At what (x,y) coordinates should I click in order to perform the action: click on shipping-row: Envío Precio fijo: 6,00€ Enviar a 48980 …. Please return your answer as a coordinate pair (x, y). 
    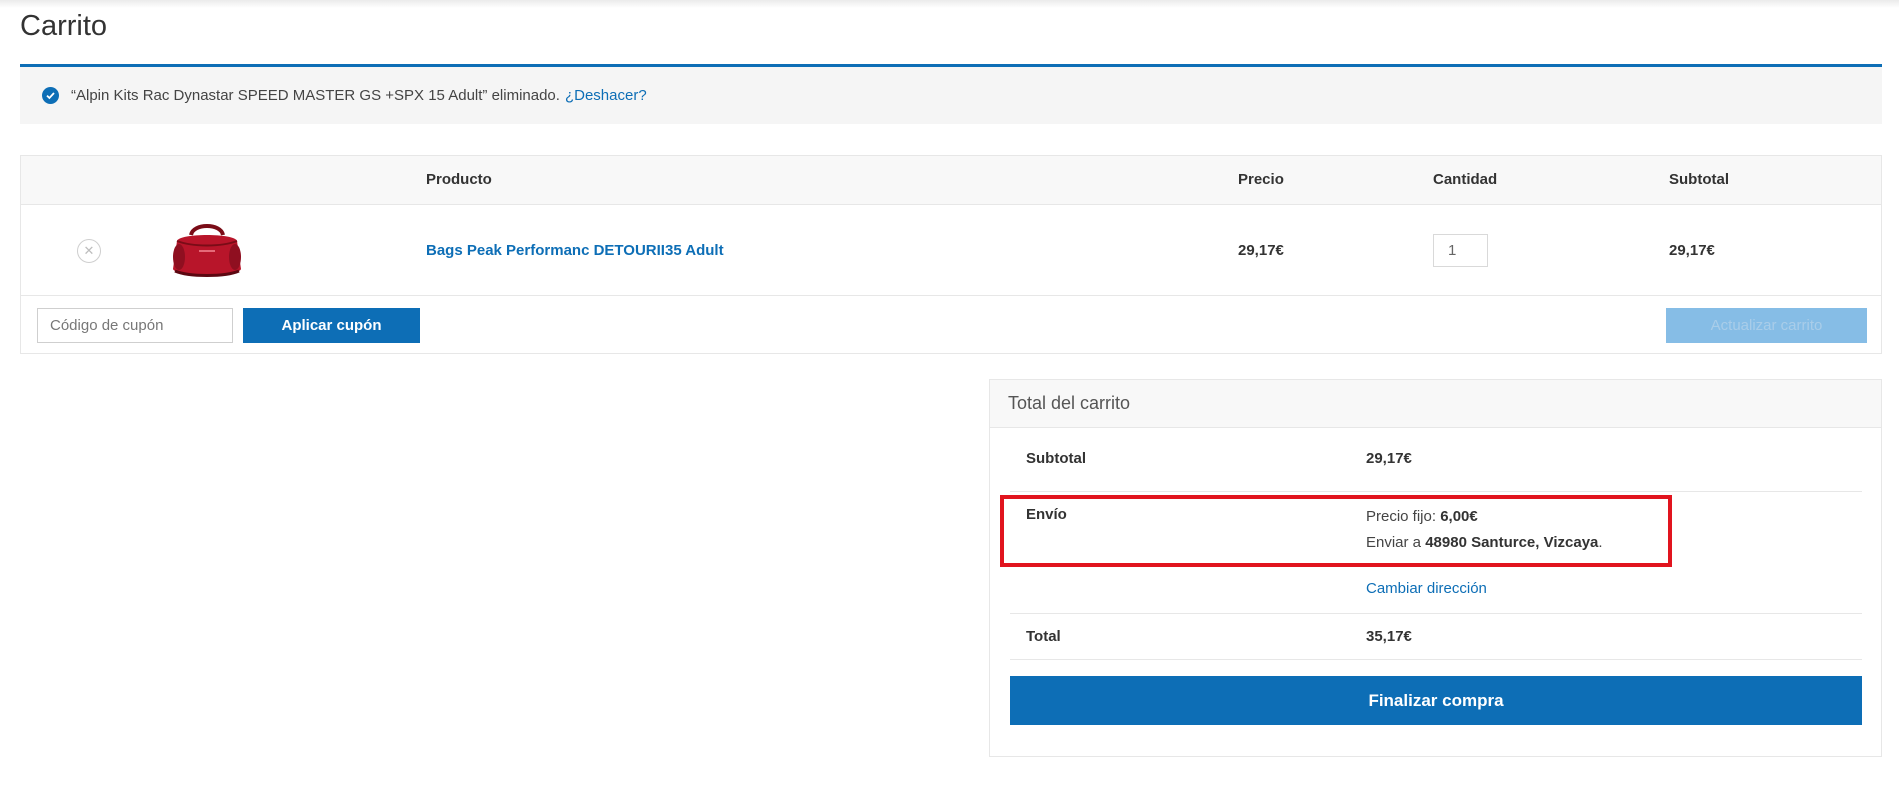
    Looking at the image, I should click on (1436, 553).